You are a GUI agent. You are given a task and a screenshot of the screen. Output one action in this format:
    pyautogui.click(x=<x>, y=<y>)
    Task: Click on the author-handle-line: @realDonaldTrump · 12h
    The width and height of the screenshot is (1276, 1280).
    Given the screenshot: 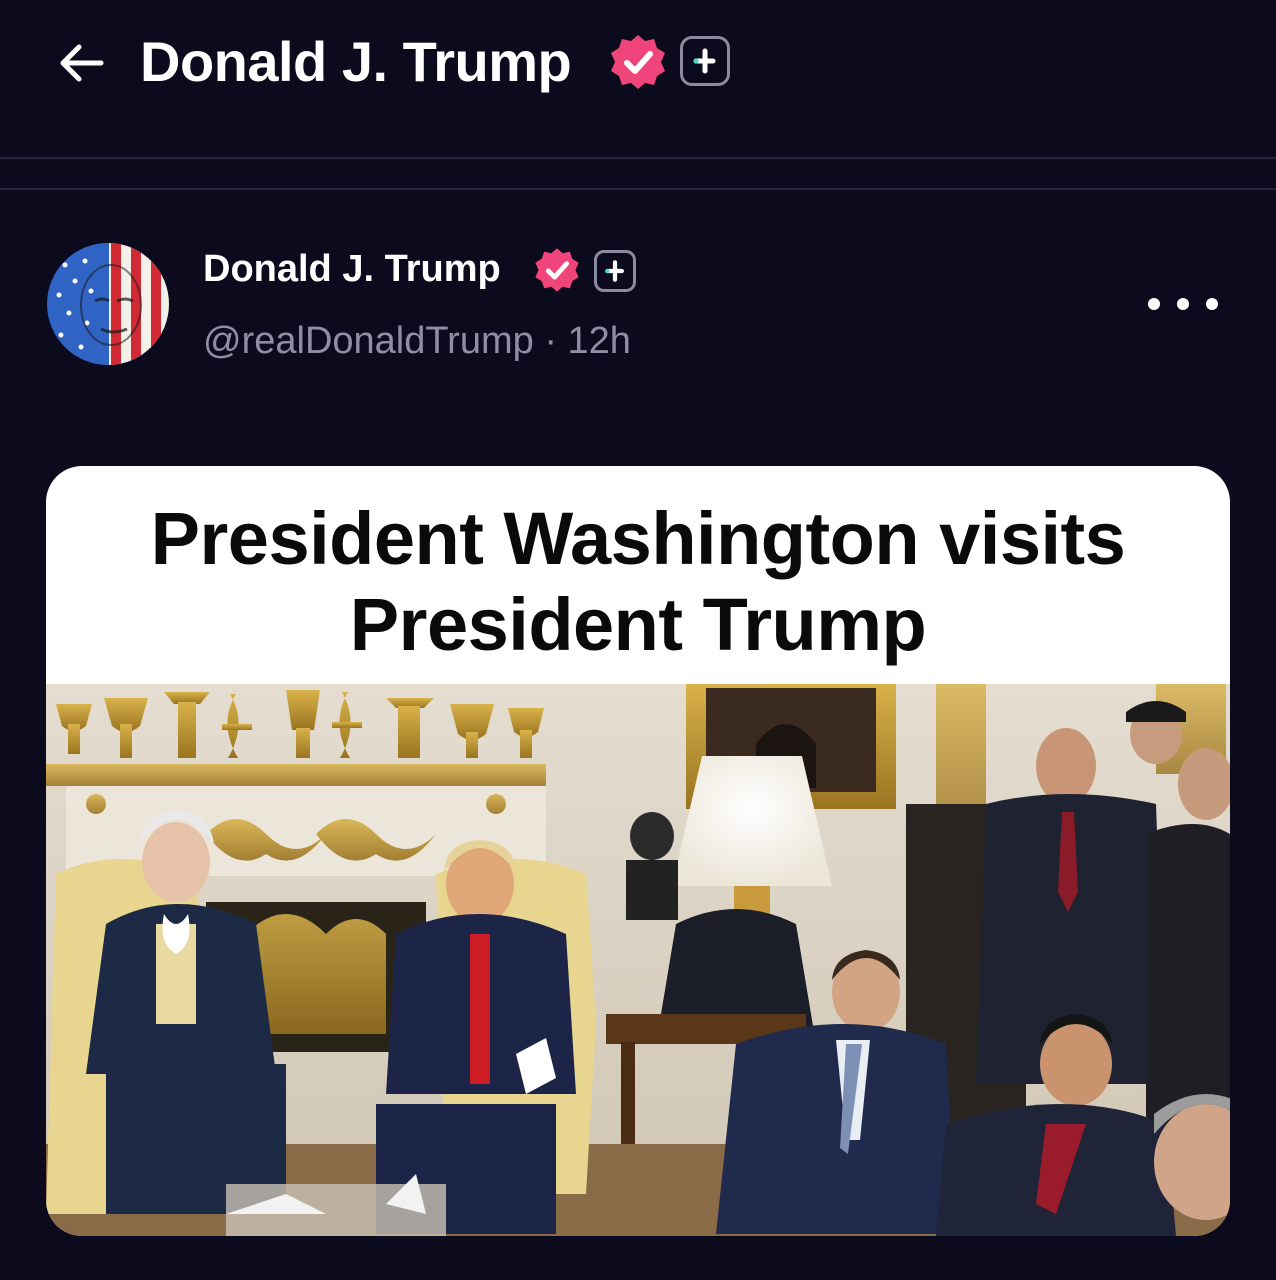 What is the action you would take?
    pyautogui.click(x=417, y=341)
    